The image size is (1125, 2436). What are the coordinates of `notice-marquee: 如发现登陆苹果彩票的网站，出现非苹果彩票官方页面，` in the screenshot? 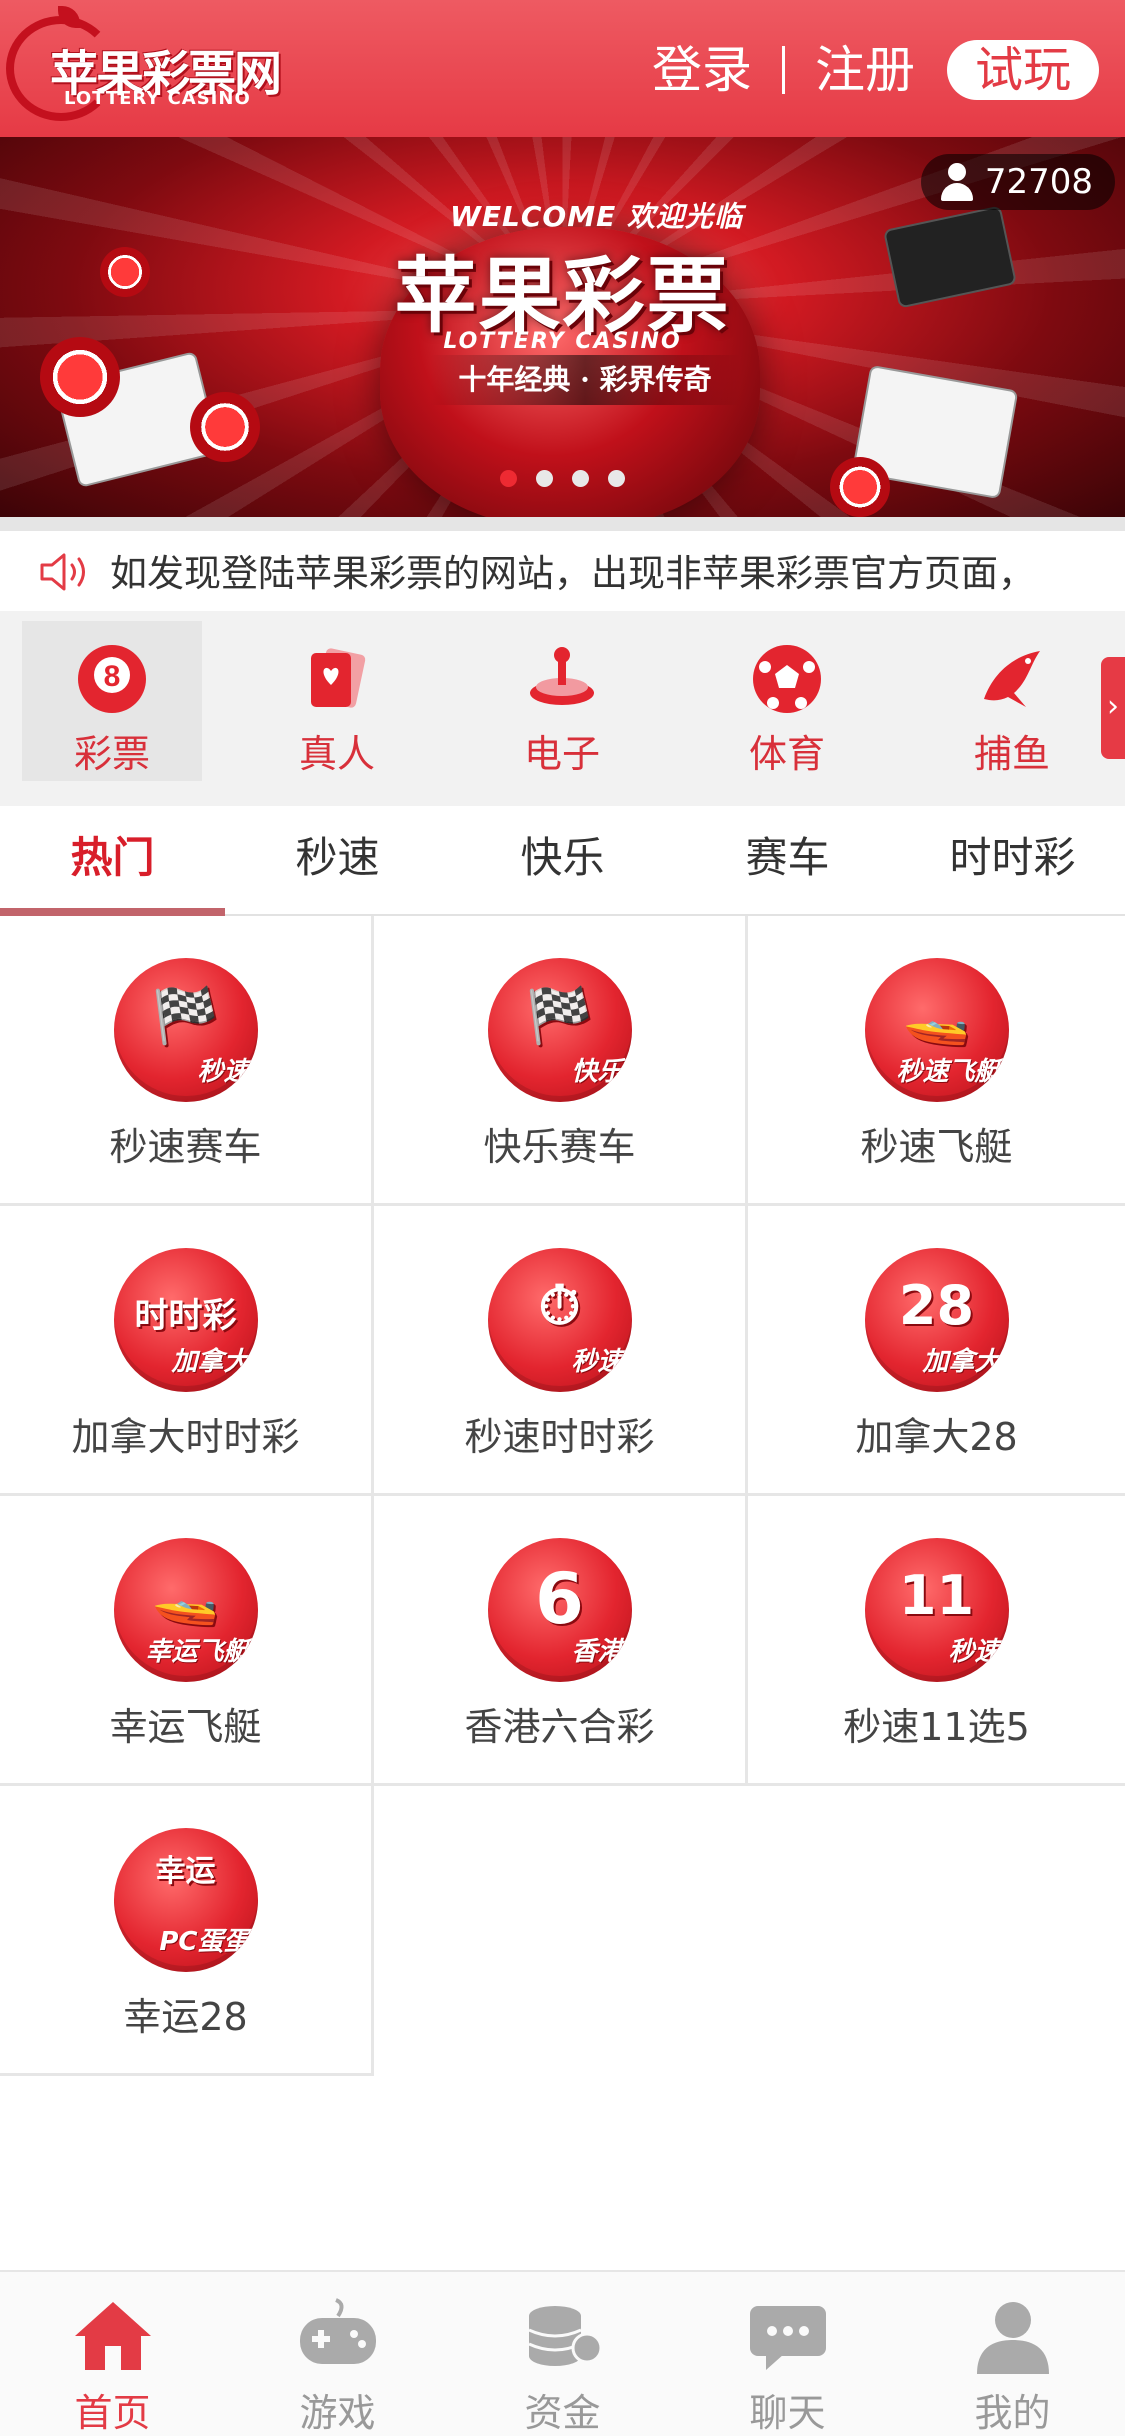 It's located at (562, 571).